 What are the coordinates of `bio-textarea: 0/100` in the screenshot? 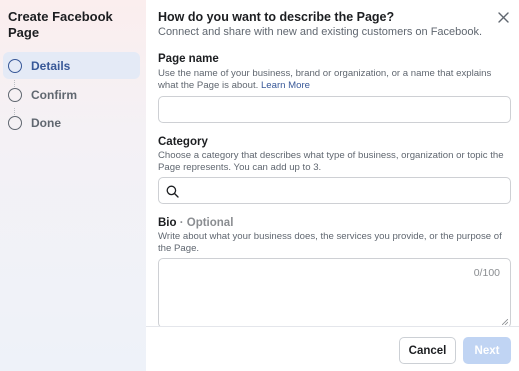 It's located at (334, 293).